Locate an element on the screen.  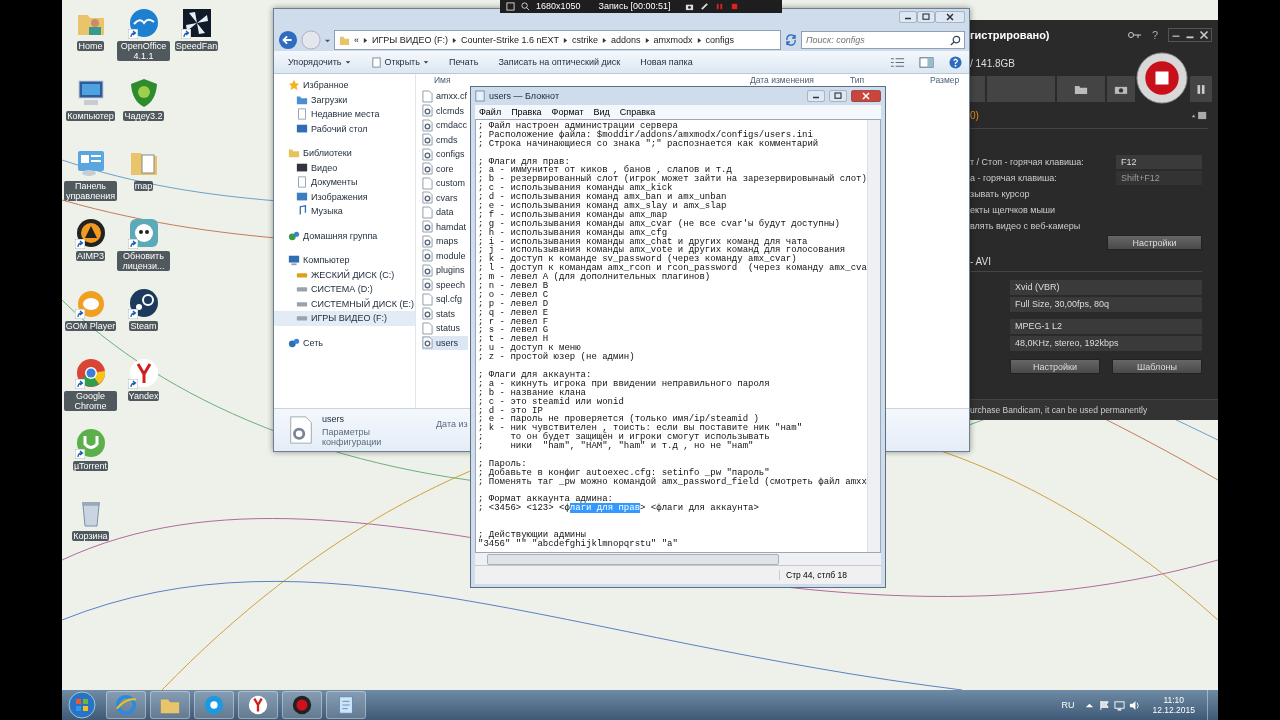
file-item: cvars is located at coordinates (445, 197).